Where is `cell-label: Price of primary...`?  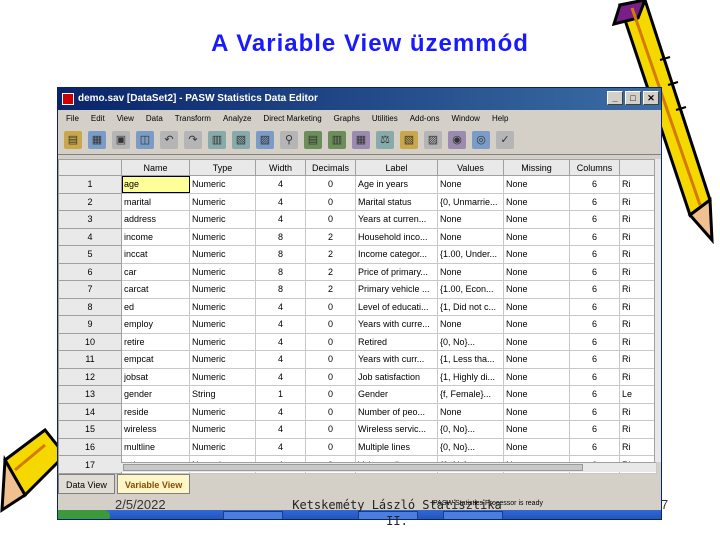 cell-label: Price of primary... is located at coordinates (396, 272).